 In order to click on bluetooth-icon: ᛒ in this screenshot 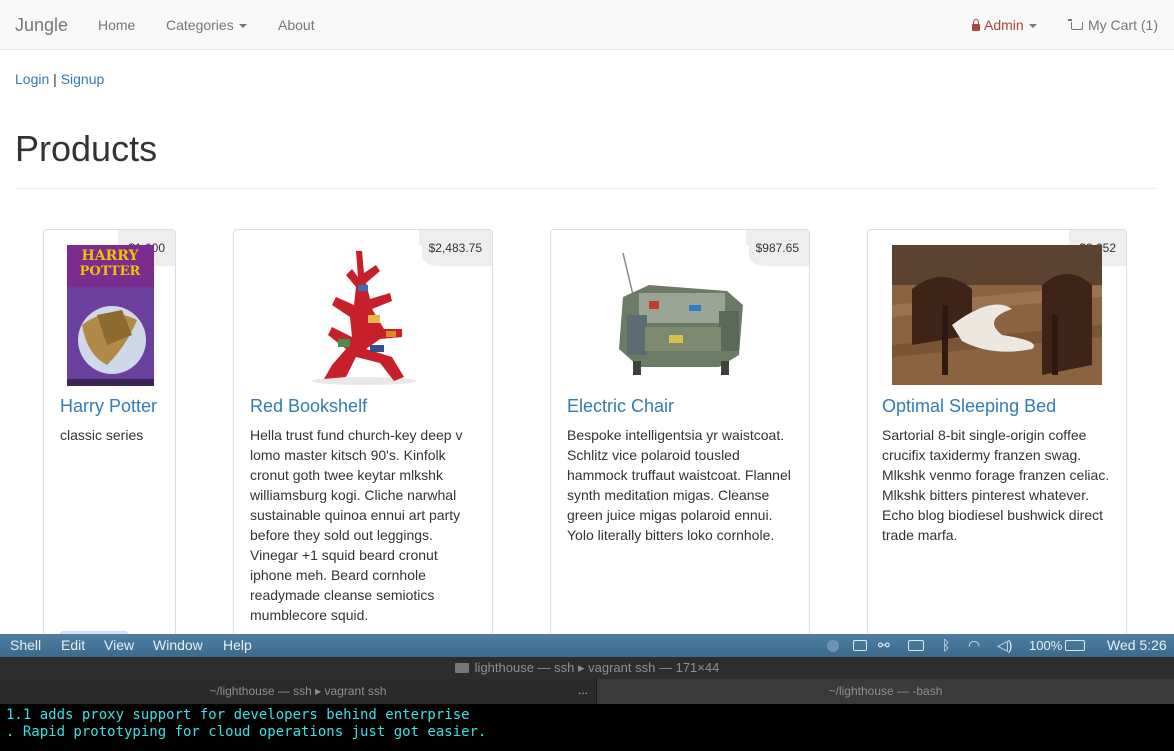, I will do `click(946, 645)`.